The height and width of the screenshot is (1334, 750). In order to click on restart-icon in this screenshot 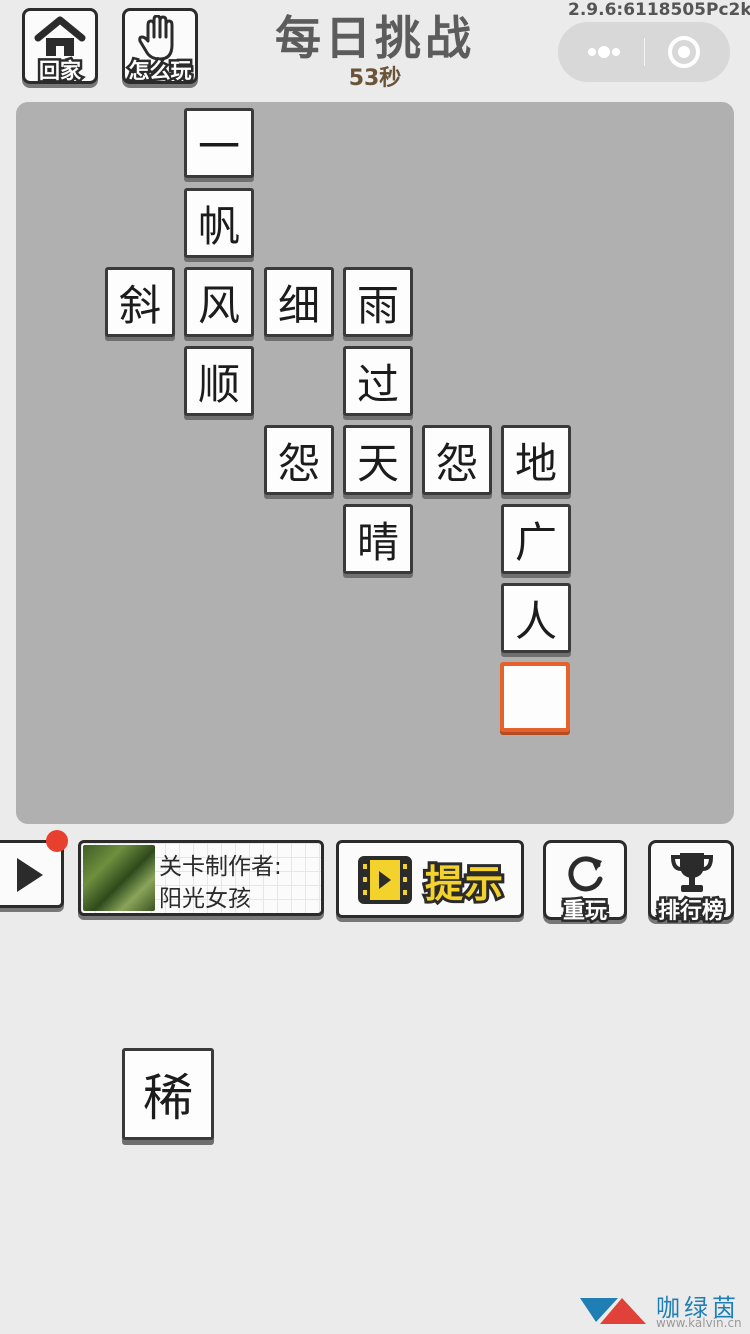, I will do `click(586, 875)`.